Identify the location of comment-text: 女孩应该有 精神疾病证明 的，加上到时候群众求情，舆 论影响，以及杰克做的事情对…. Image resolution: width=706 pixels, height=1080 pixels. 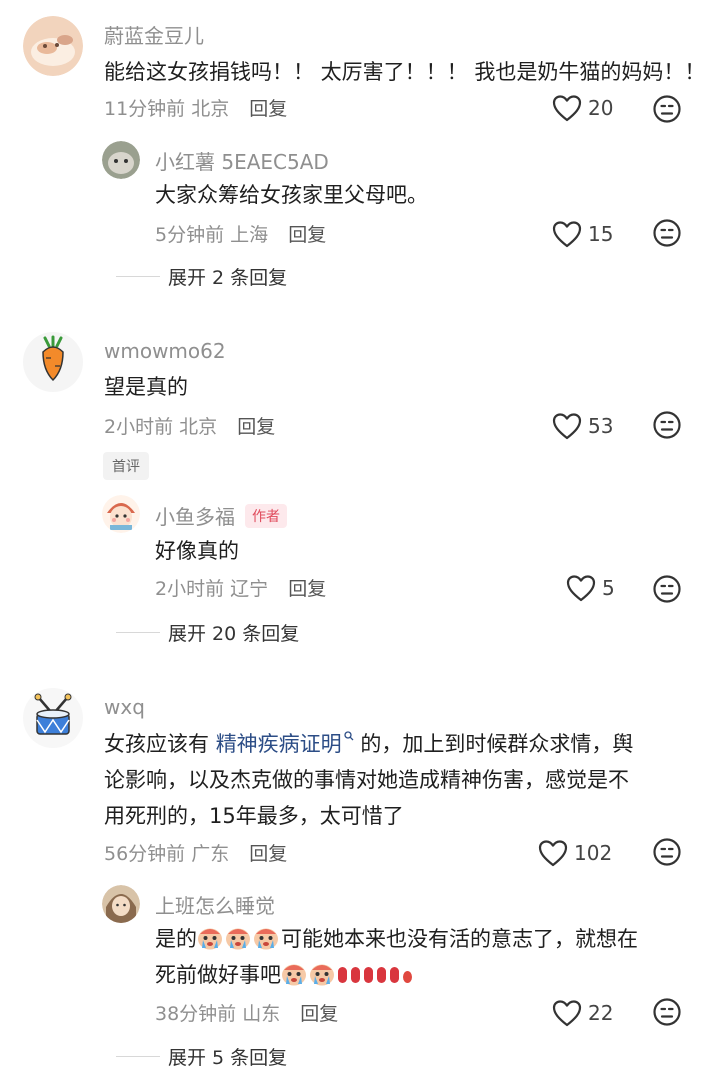
(394, 780).